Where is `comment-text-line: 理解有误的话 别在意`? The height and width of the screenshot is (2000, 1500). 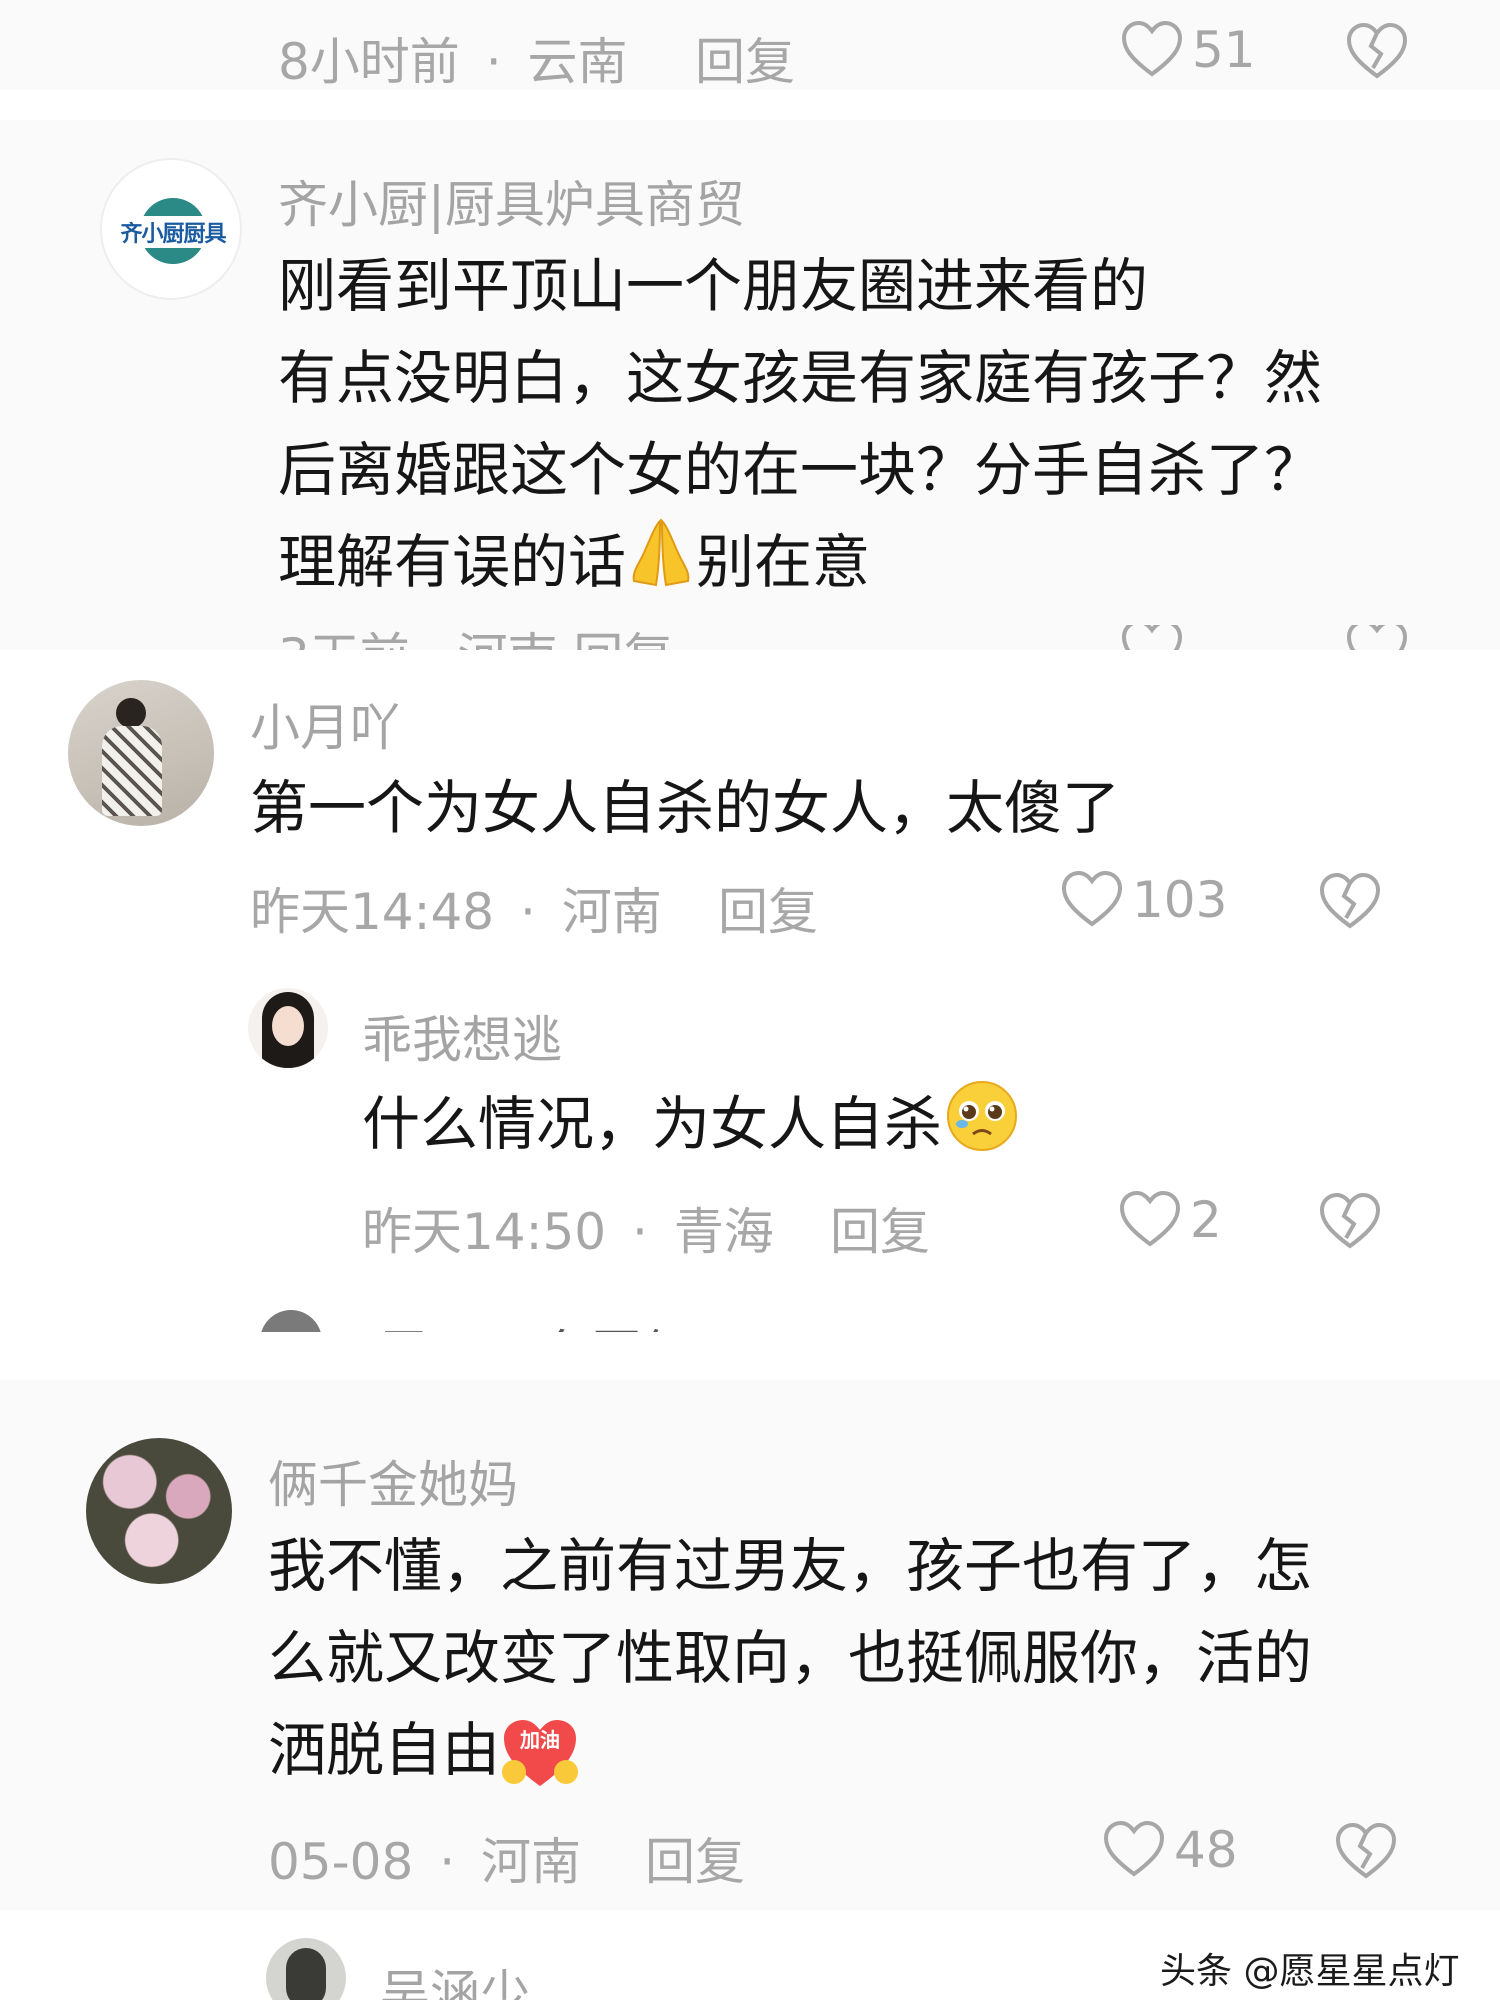
comment-text-line: 理解有误的话 别在意 is located at coordinates (574, 565).